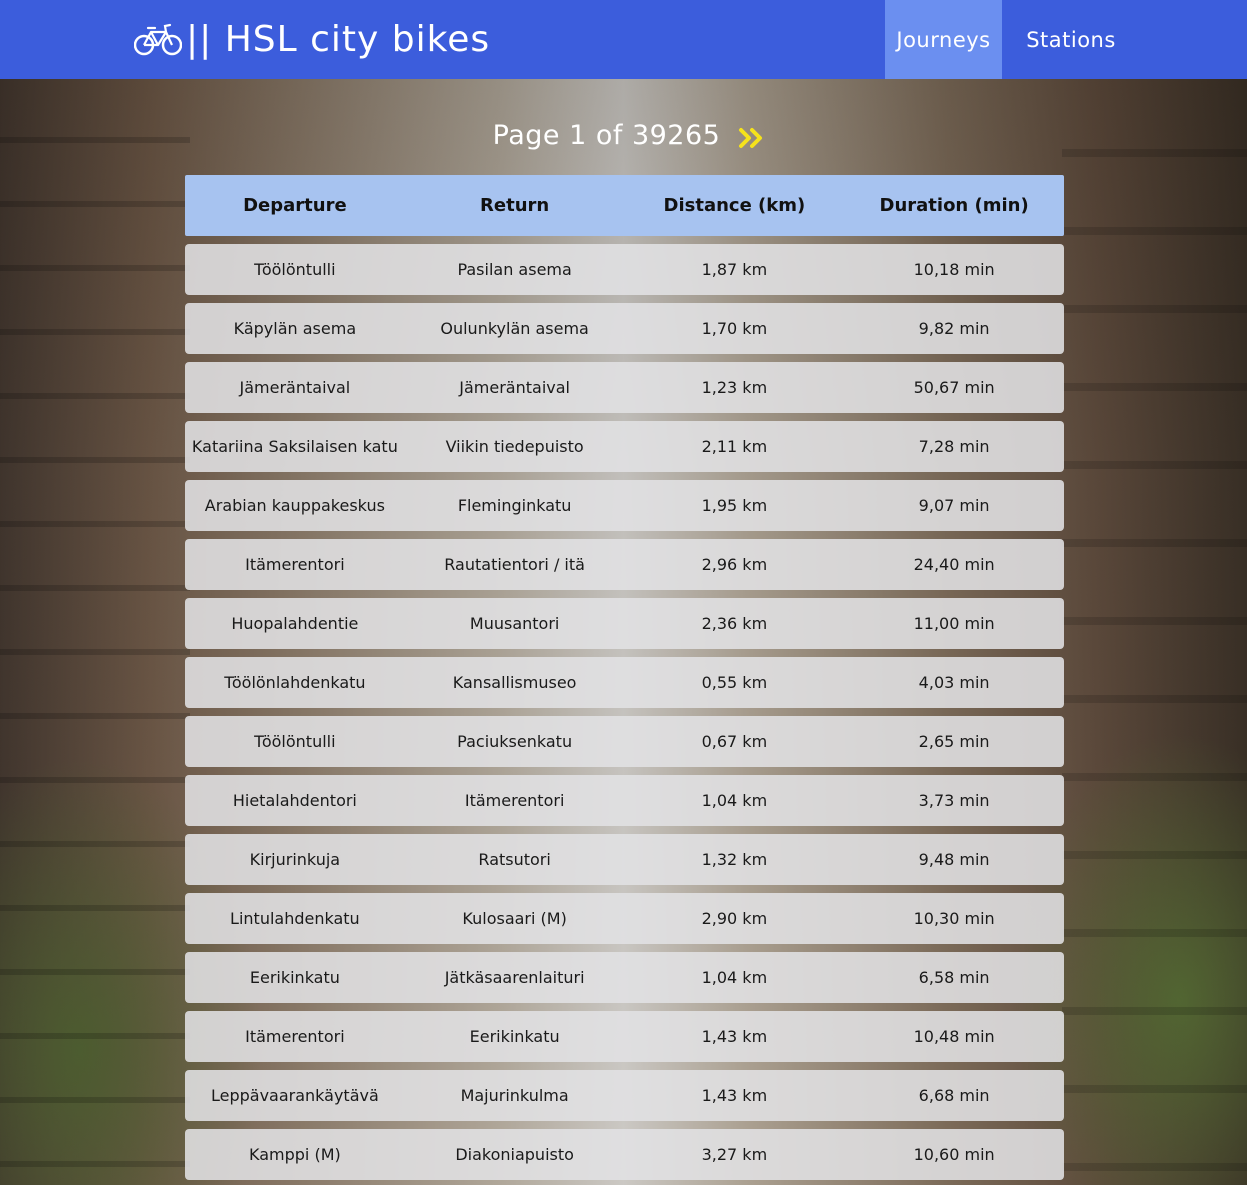 The height and width of the screenshot is (1185, 1247). I want to click on nav-stations: Stations, so click(1071, 39).